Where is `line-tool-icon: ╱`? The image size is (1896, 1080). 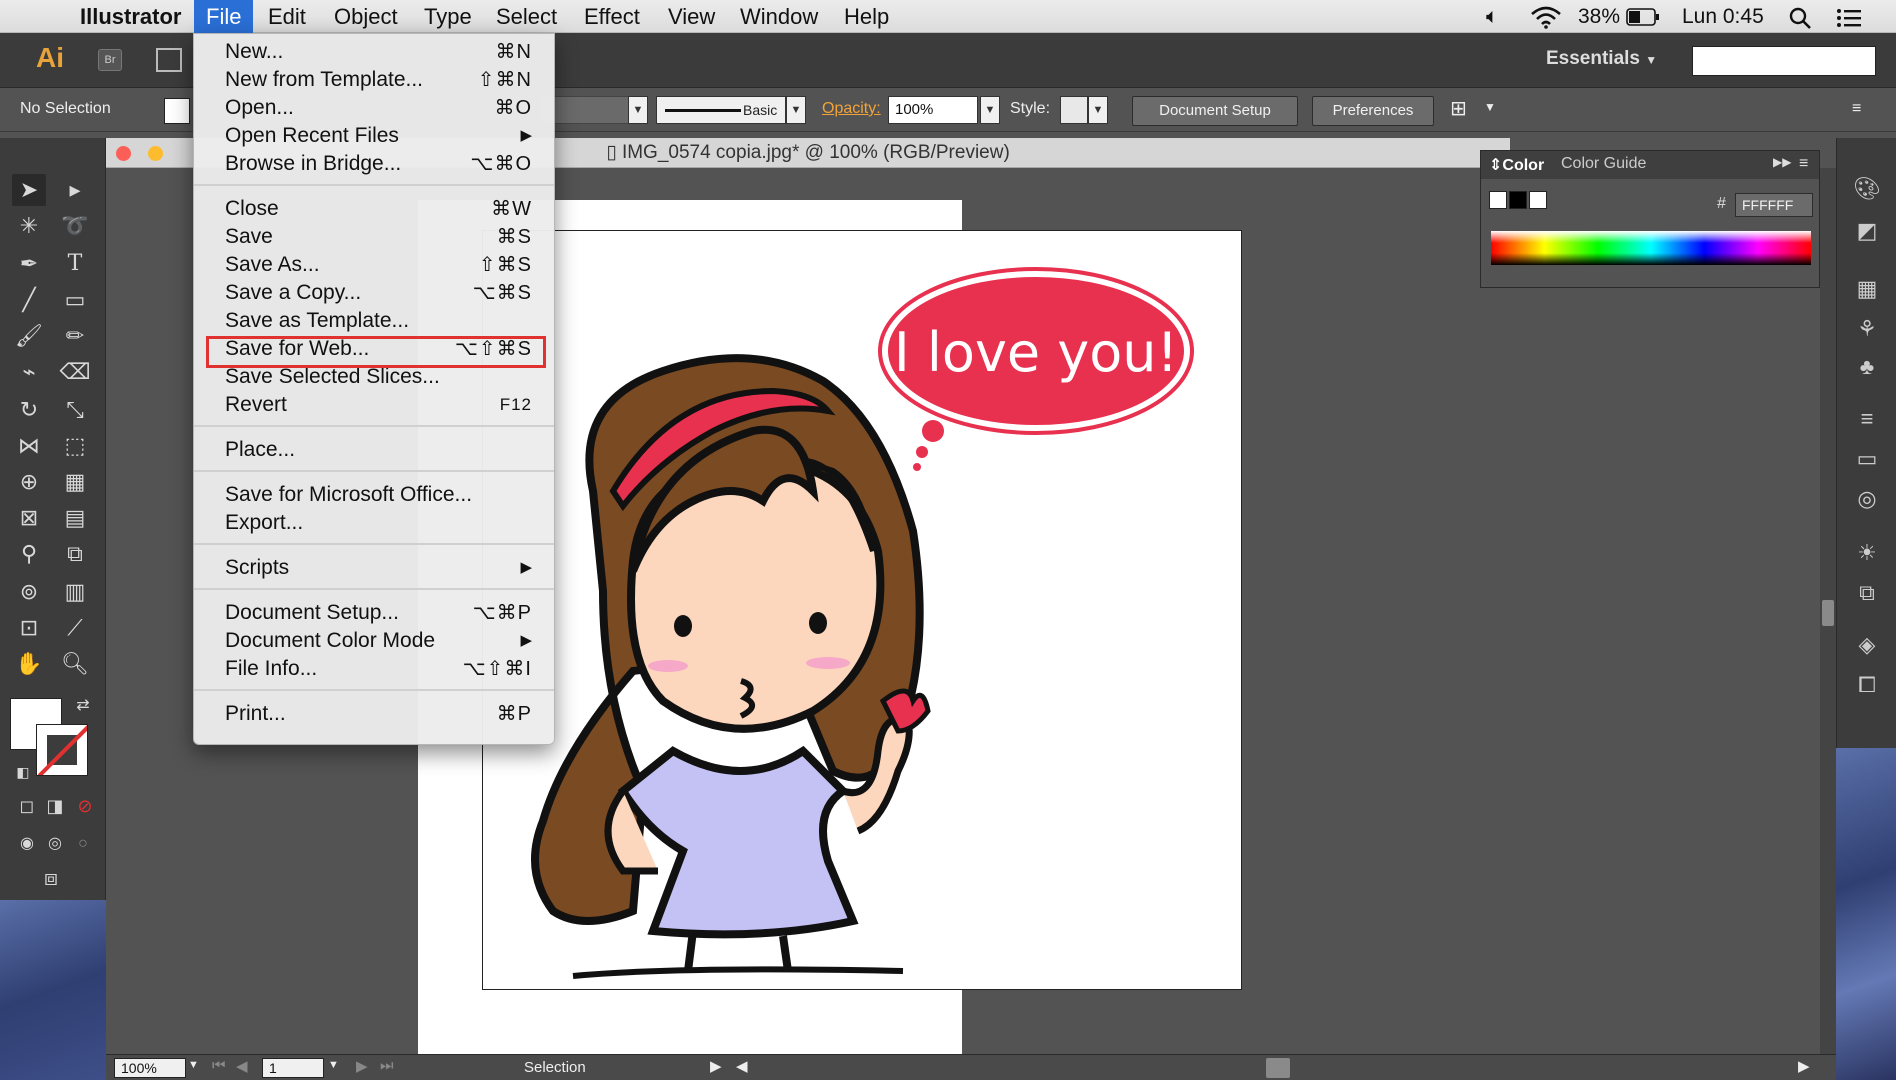 line-tool-icon: ╱ is located at coordinates (29, 300).